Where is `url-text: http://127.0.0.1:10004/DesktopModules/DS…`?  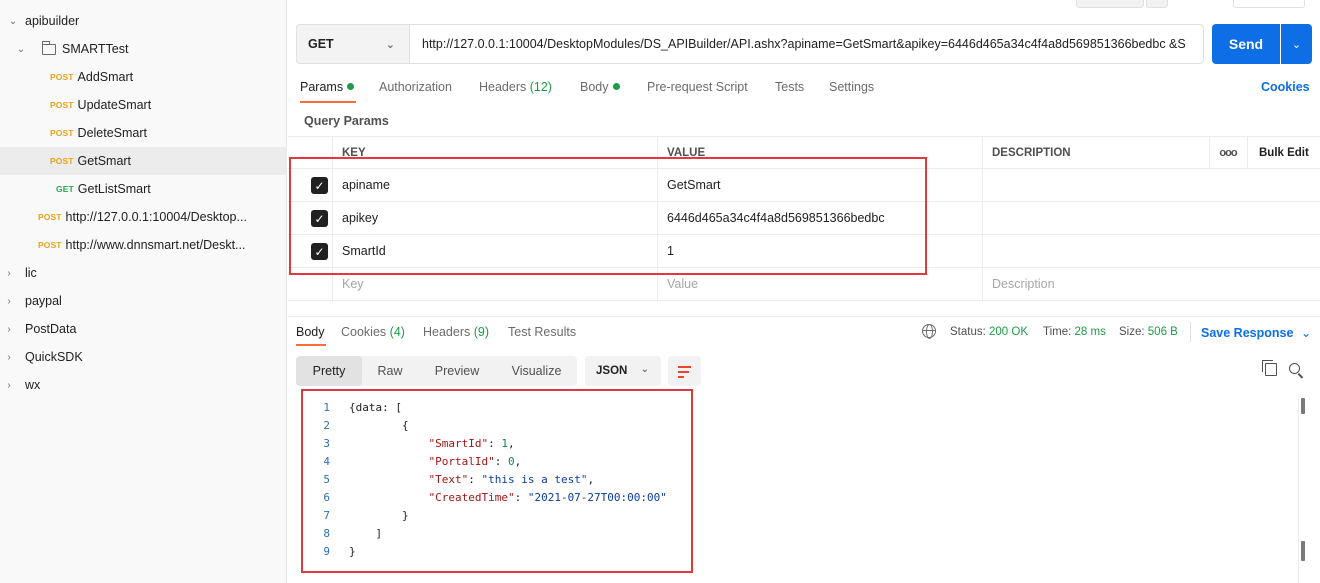
url-text: http://127.0.0.1:10004/DesktopModules/DS… is located at coordinates (804, 44).